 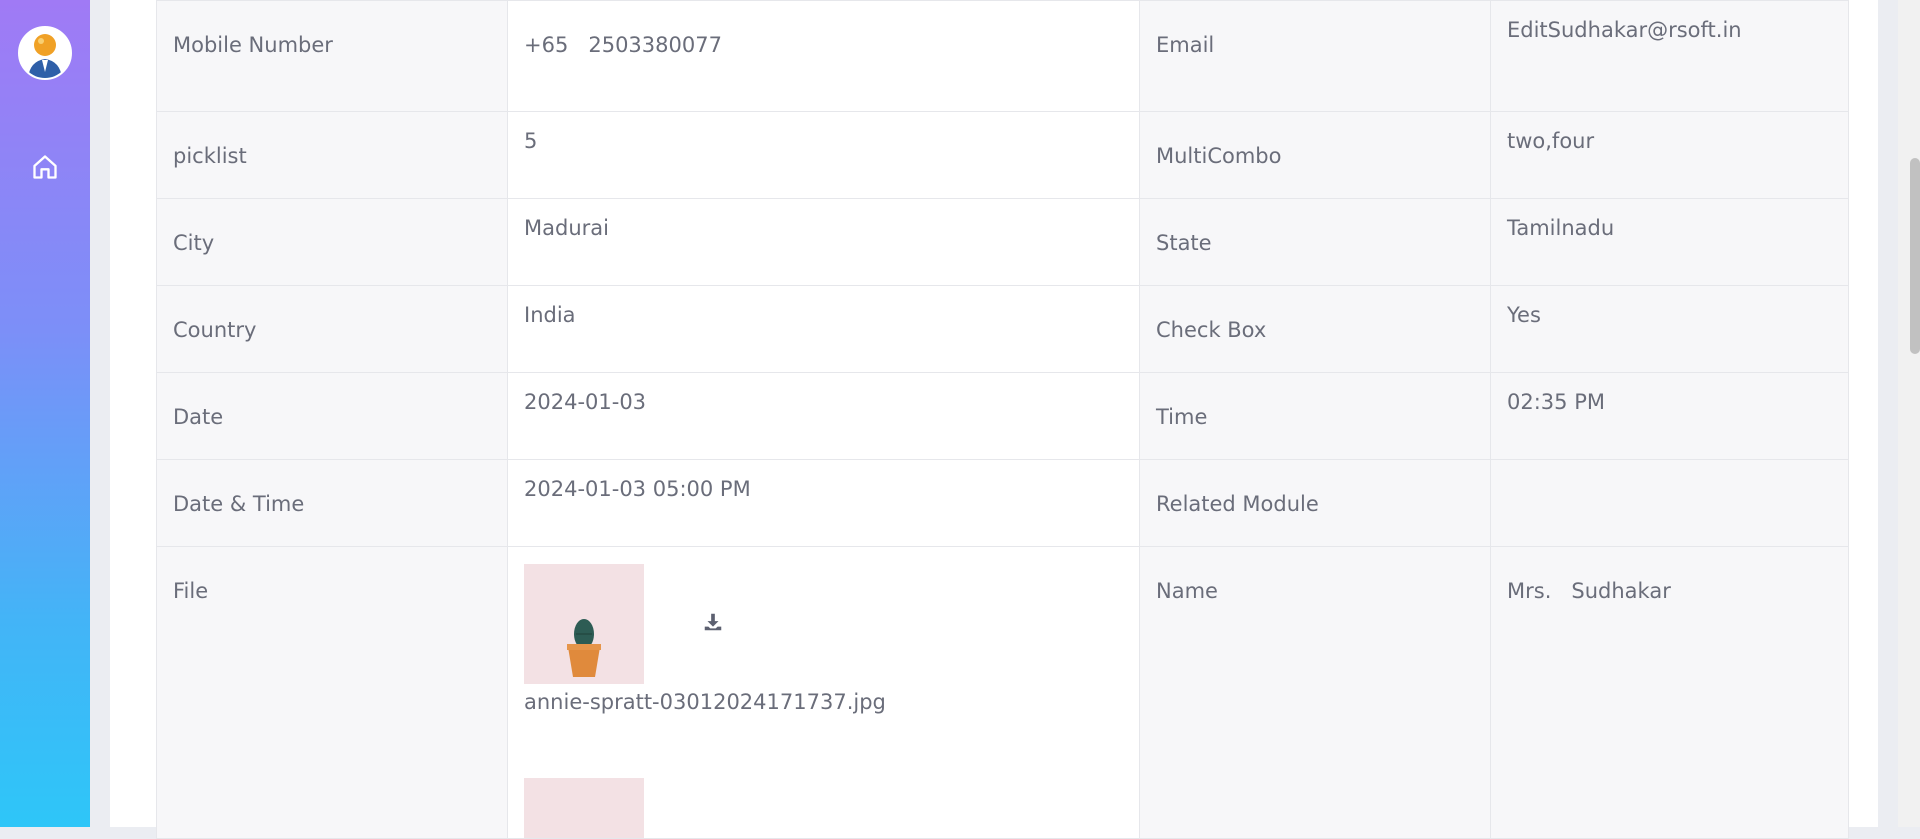 What do you see at coordinates (823, 416) in the screenshot?
I see `field-value: 2024-01-03` at bounding box center [823, 416].